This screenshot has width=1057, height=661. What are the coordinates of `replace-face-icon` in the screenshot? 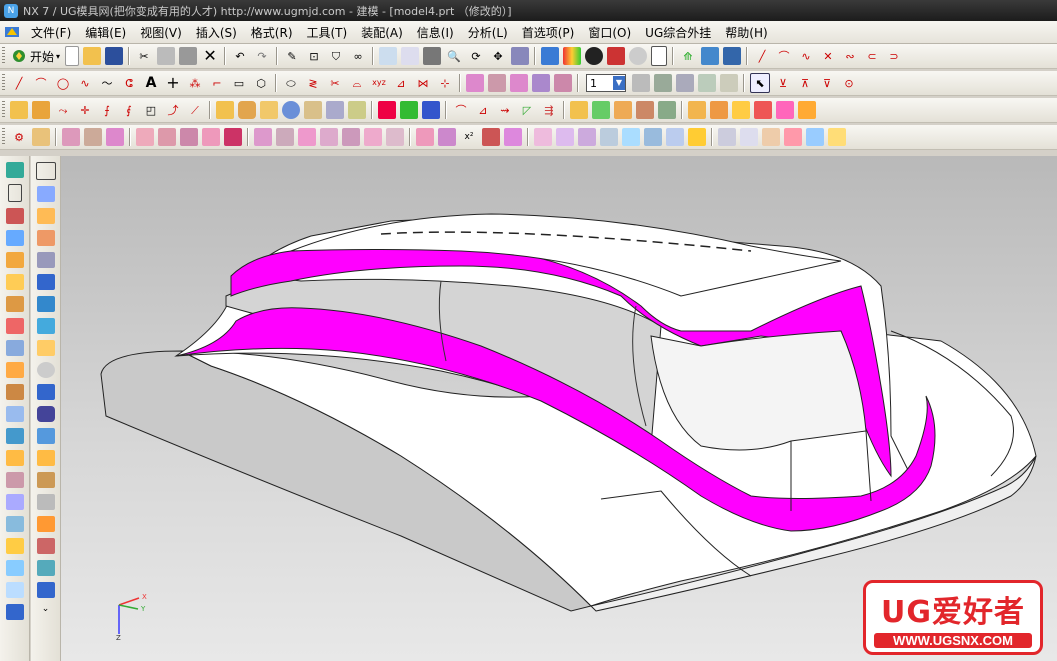 It's located at (771, 137).